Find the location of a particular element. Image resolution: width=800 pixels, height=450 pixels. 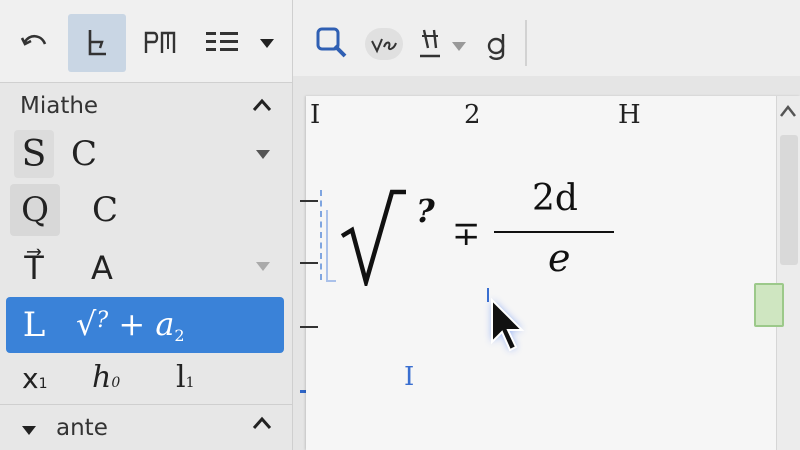

zoom-icon is located at coordinates (331, 42).